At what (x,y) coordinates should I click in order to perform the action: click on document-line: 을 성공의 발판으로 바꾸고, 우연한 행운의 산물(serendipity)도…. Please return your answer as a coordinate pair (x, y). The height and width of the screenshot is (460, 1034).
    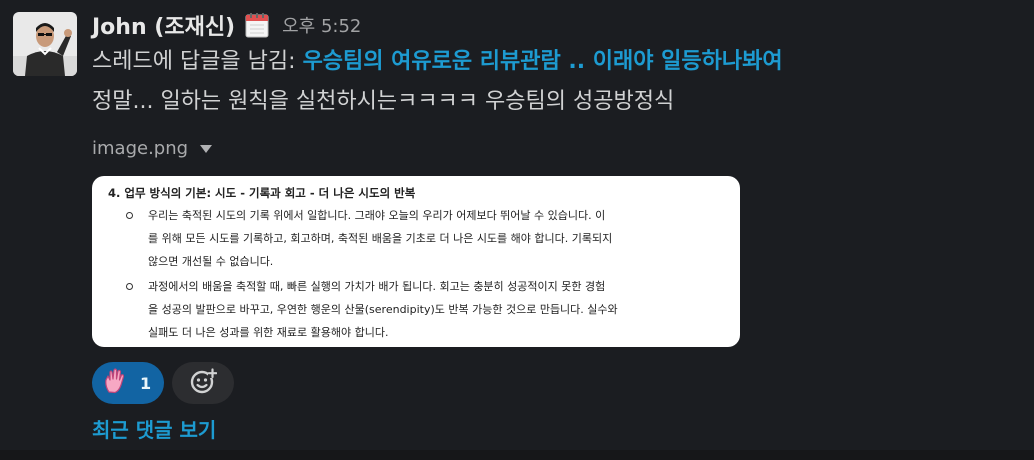
    Looking at the image, I should click on (383, 309).